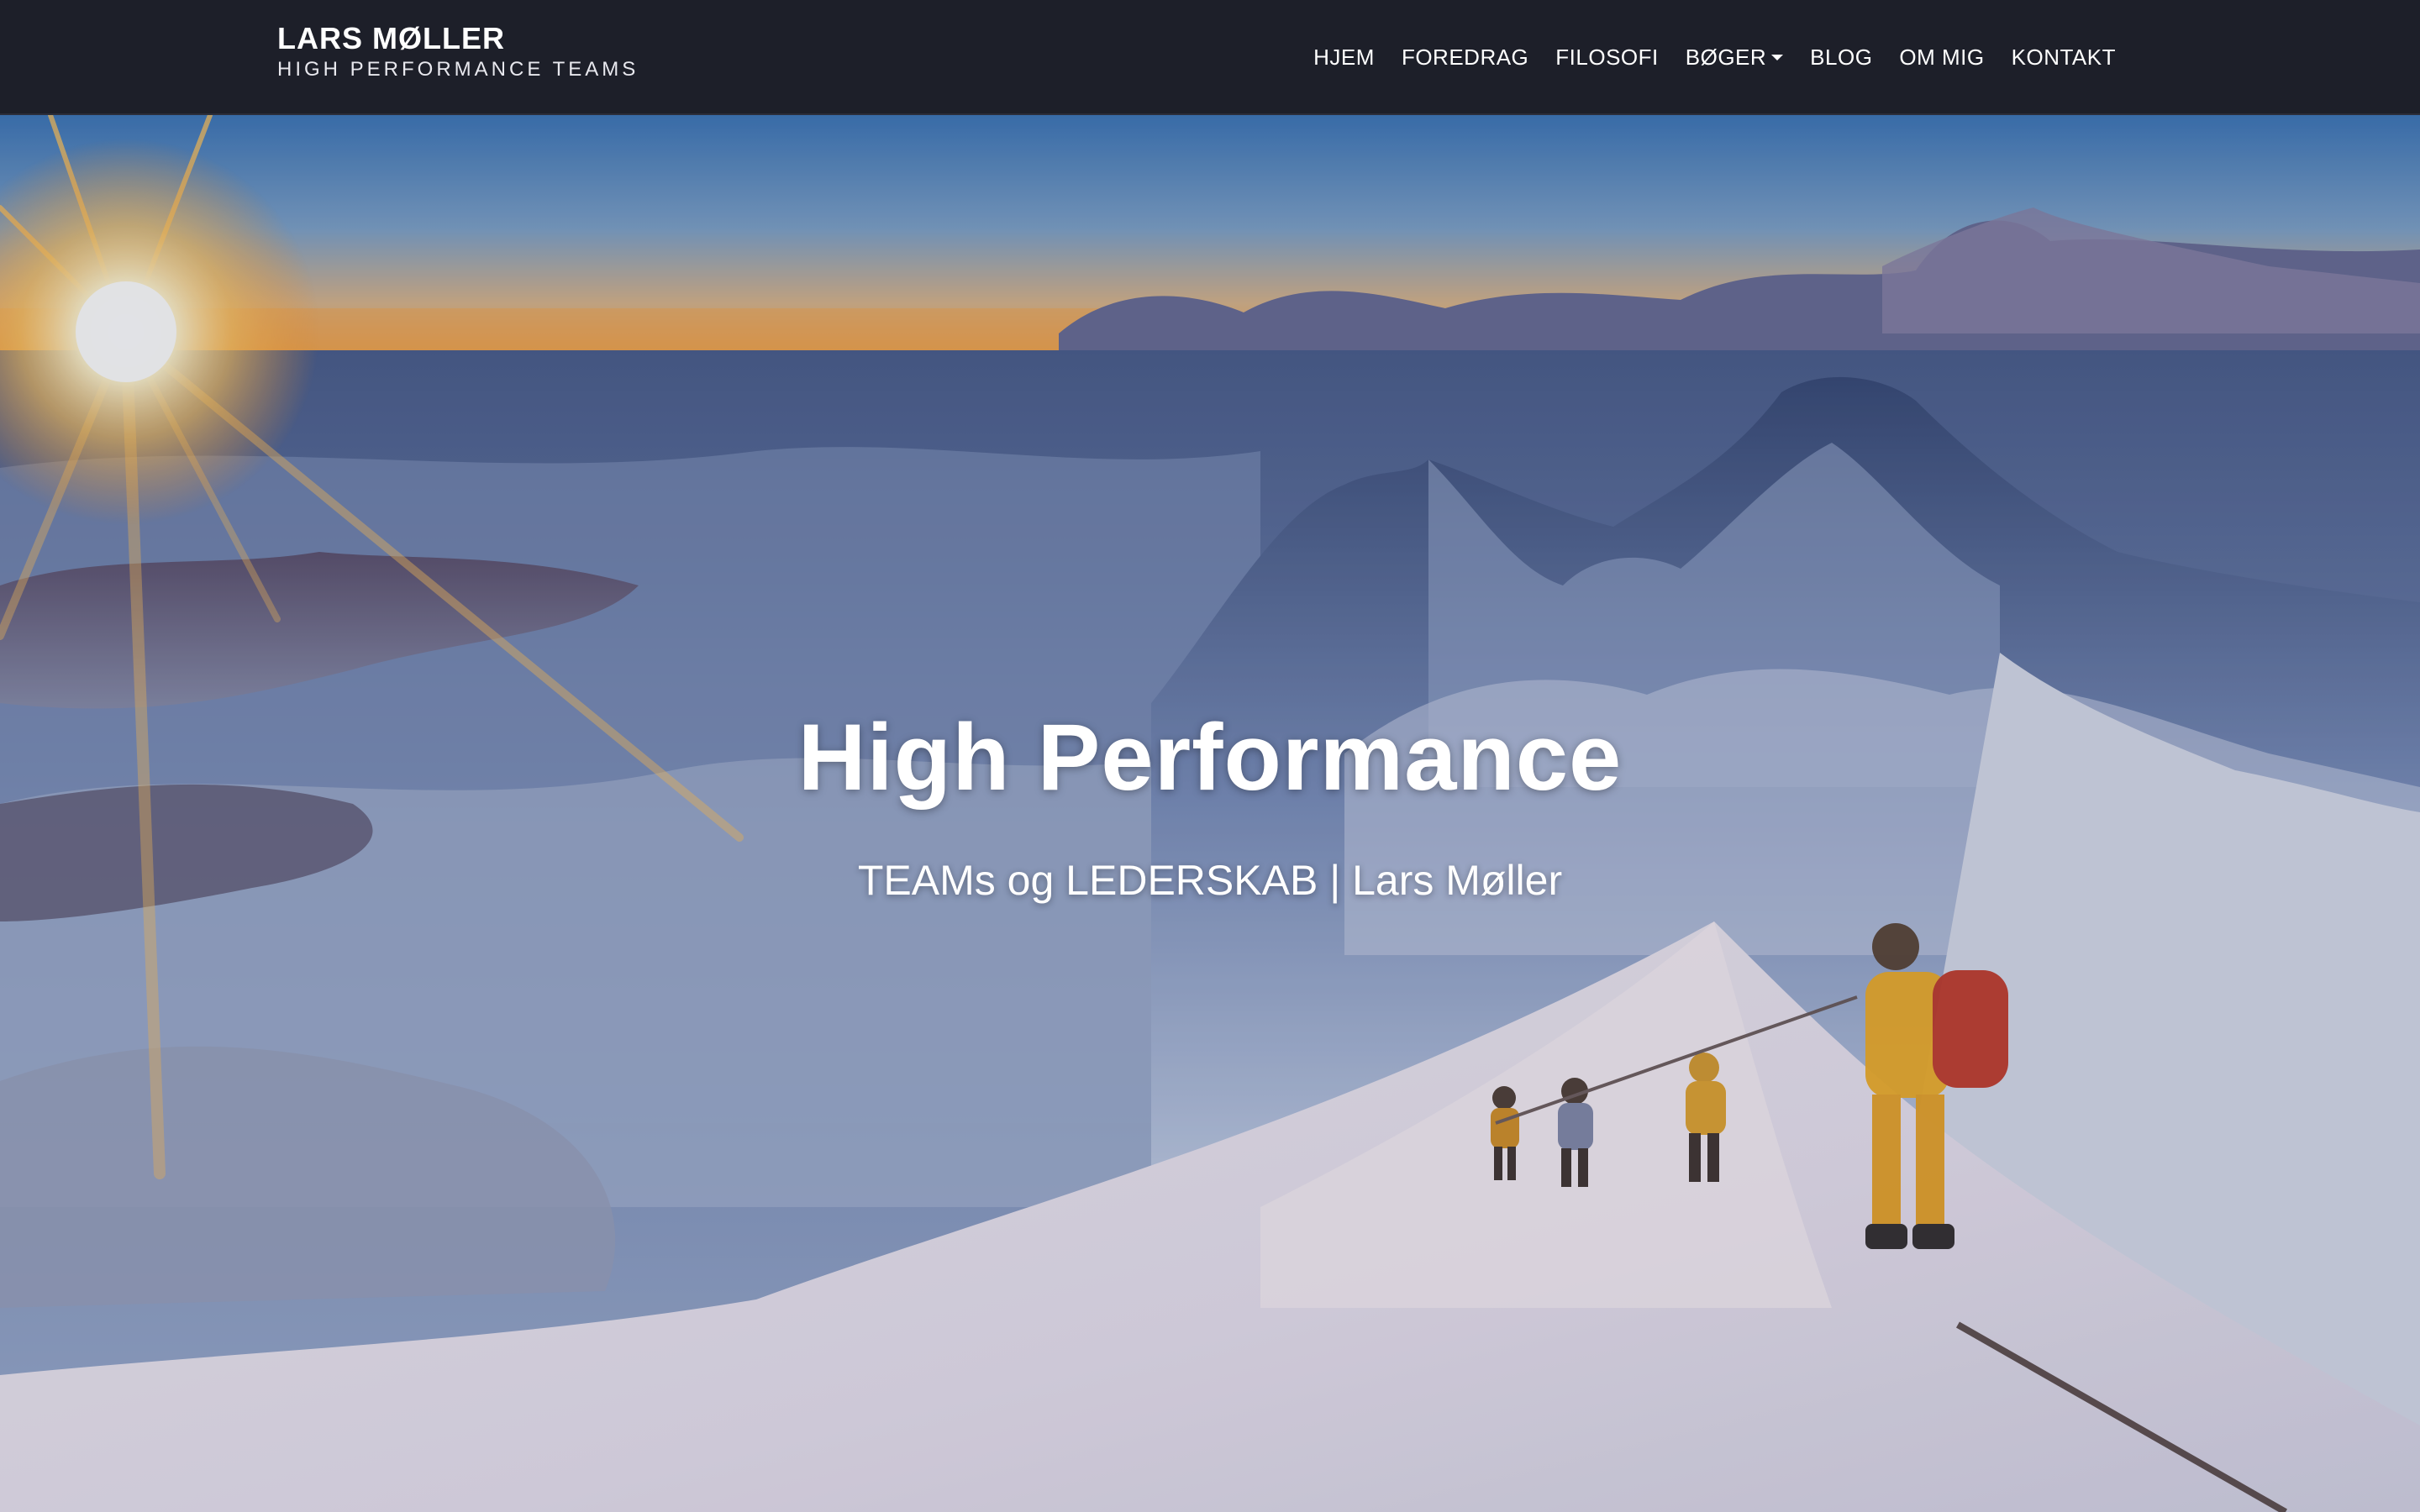  Describe the element at coordinates (1726, 57) in the screenshot. I see `nav-item-label: BØGER` at that location.